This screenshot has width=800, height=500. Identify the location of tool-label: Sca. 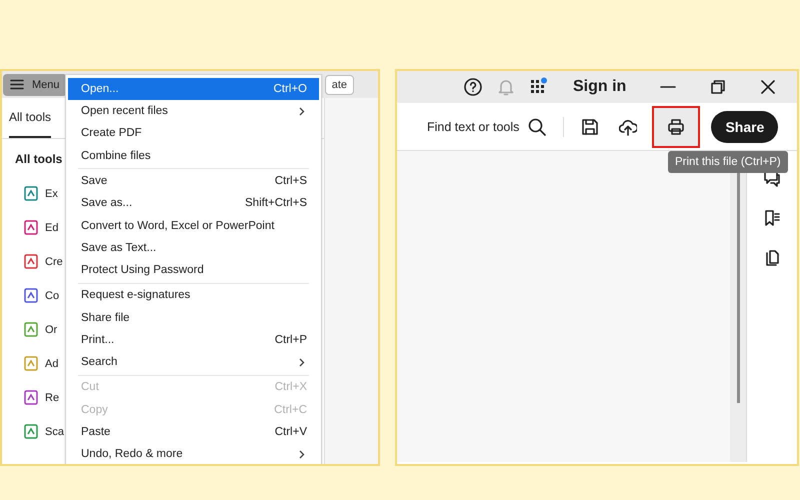
(54, 432).